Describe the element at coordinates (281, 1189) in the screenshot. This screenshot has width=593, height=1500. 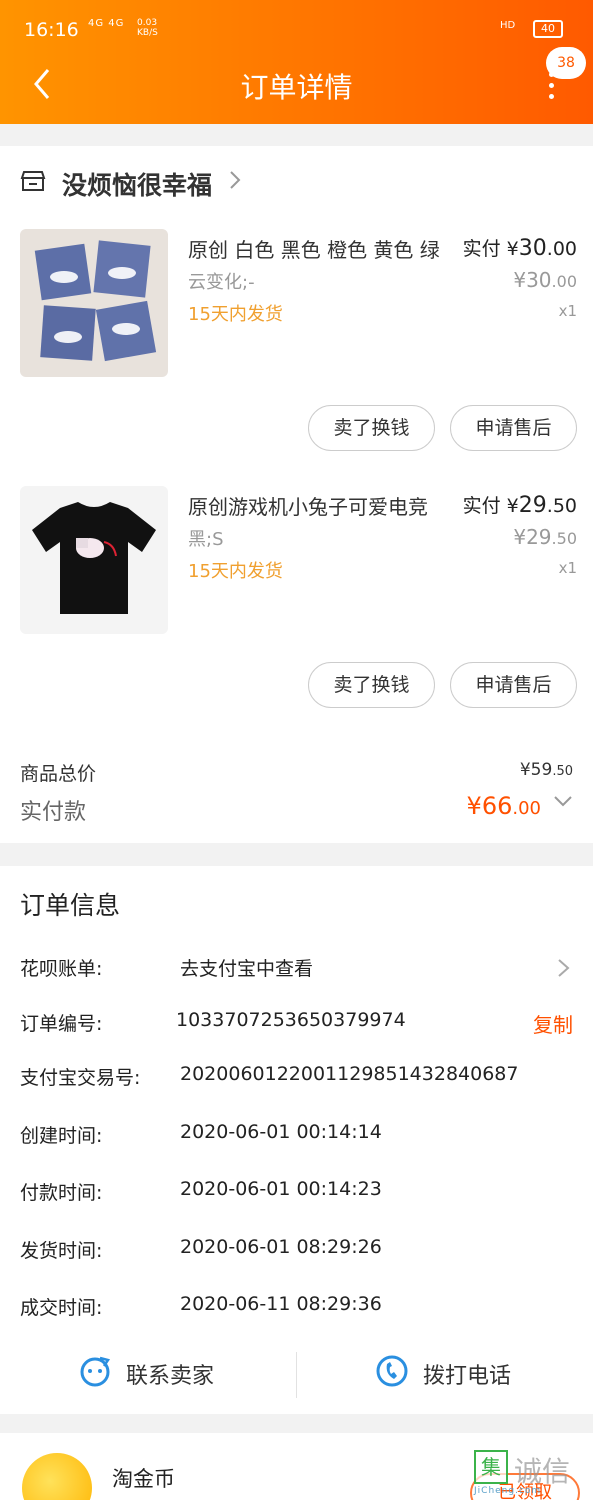
I see `row-value: 2020-06-01 00:14:23` at that location.